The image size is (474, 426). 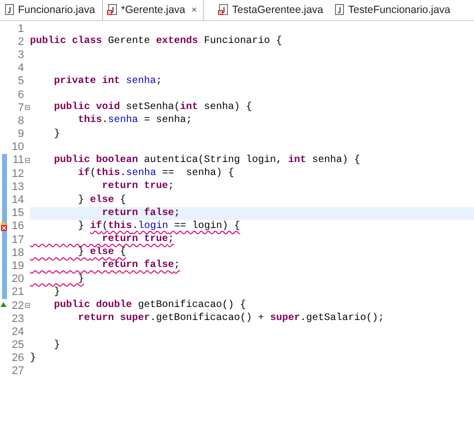 What do you see at coordinates (20, 134) in the screenshot?
I see `line-number: 9` at bounding box center [20, 134].